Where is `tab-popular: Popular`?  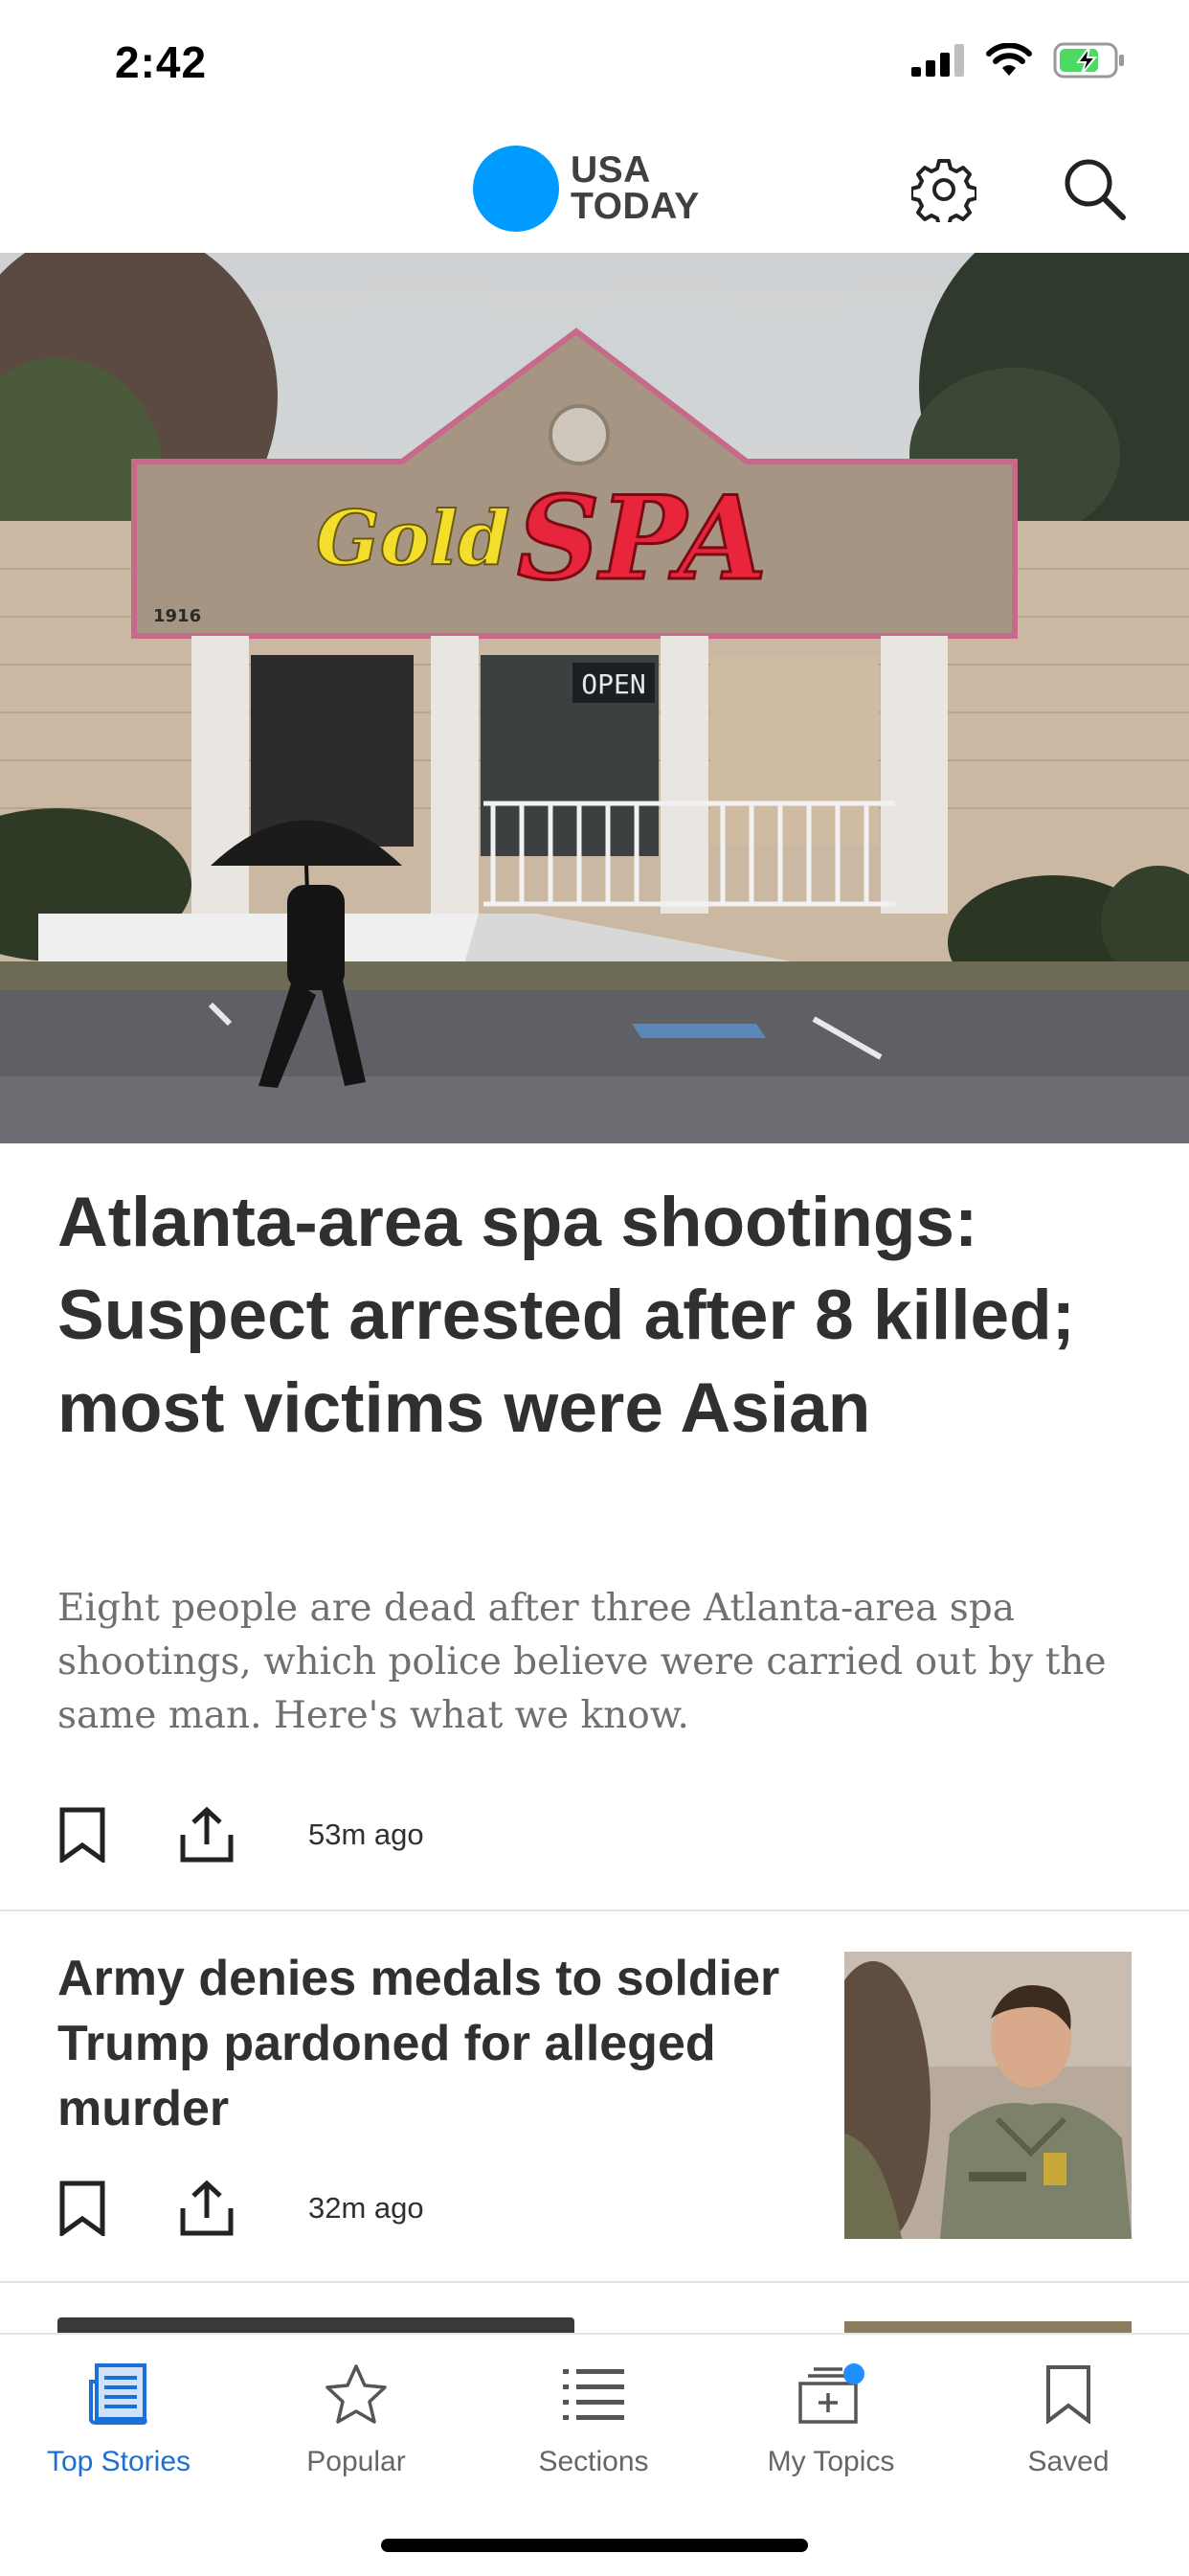 tab-popular: Popular is located at coordinates (356, 2423).